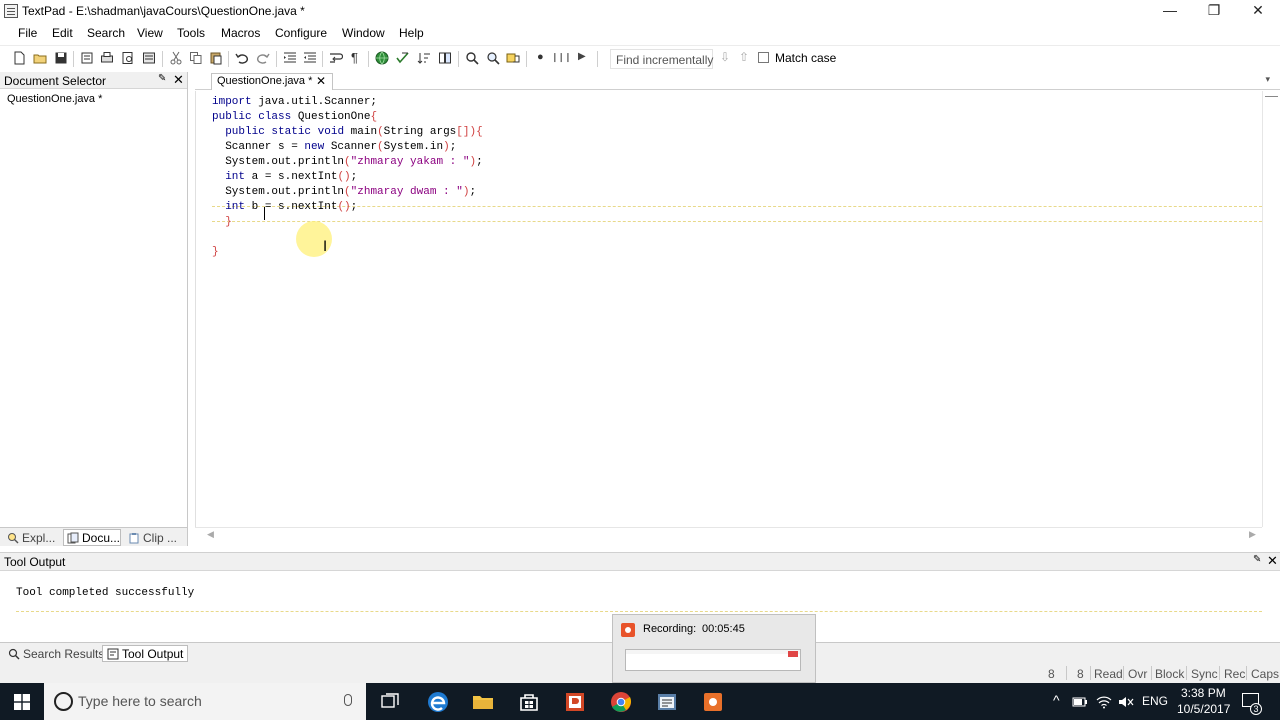 The height and width of the screenshot is (720, 1280). What do you see at coordinates (661, 59) in the screenshot?
I see `find-incrementally-input: Find incrementally` at bounding box center [661, 59].